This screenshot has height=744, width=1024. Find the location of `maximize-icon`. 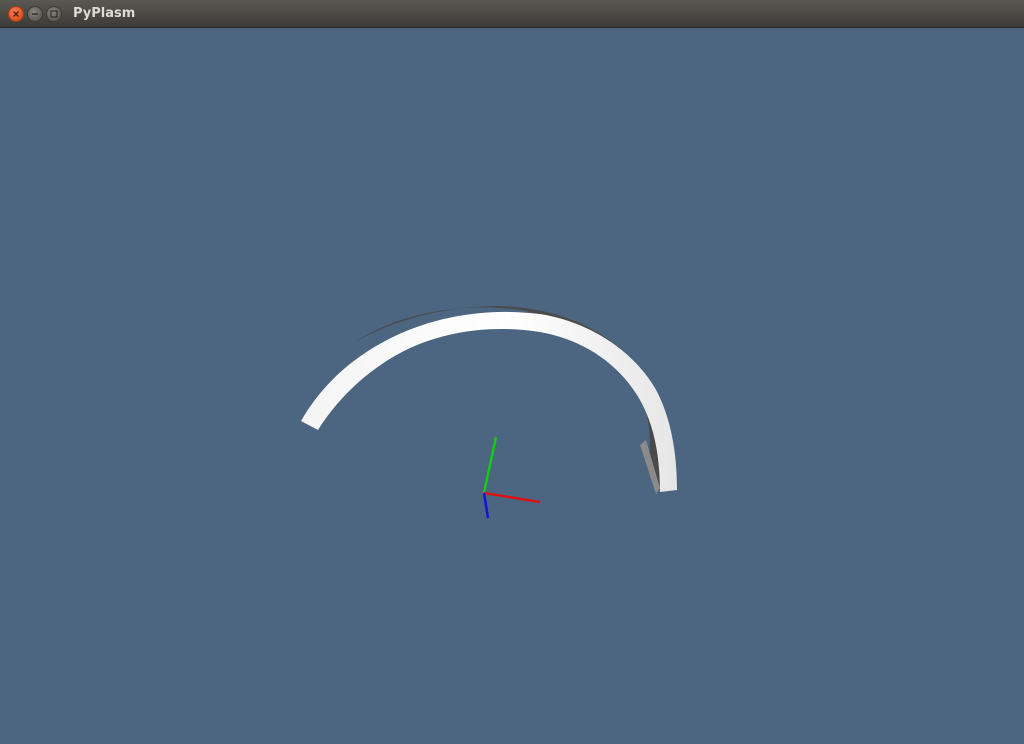

maximize-icon is located at coordinates (54, 14).